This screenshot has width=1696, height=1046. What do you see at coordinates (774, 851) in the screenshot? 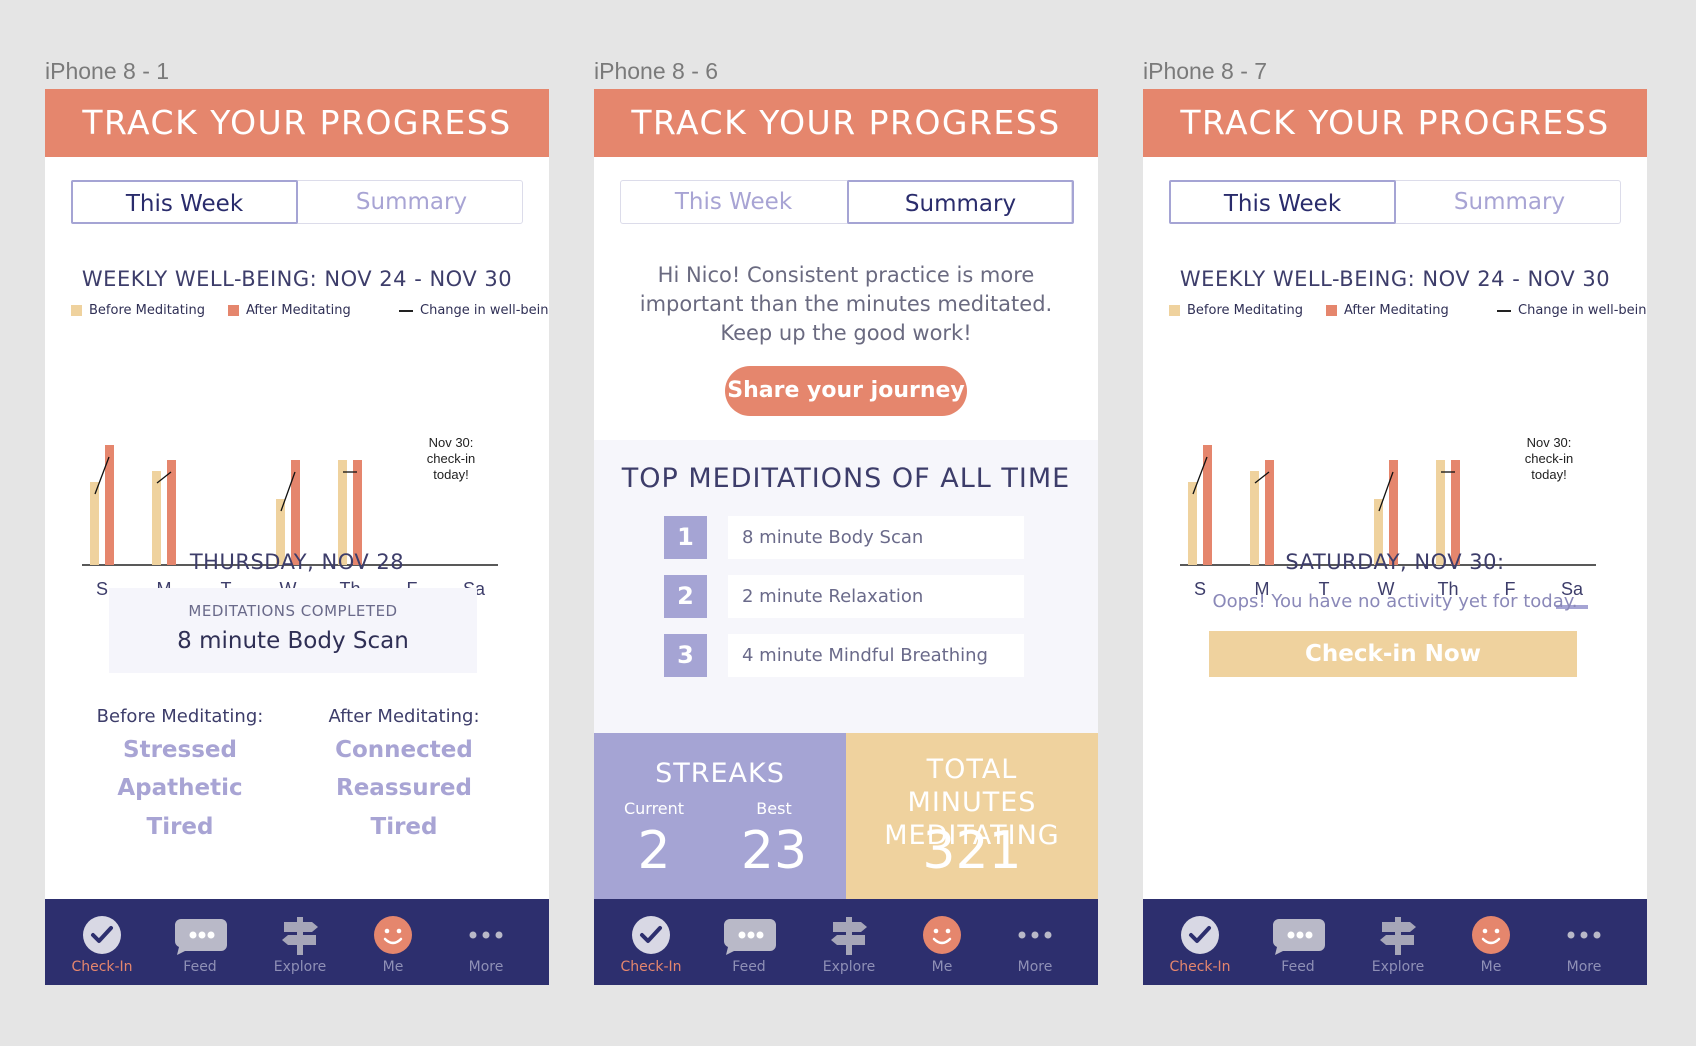
I see `best-streak-value: 23` at bounding box center [774, 851].